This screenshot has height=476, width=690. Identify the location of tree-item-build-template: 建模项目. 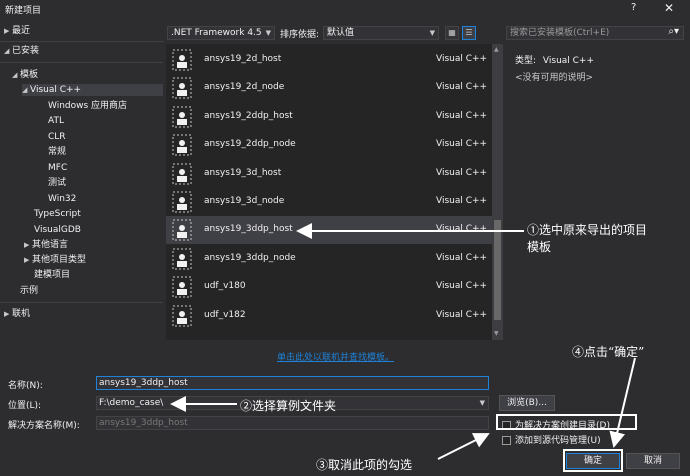
(52, 275).